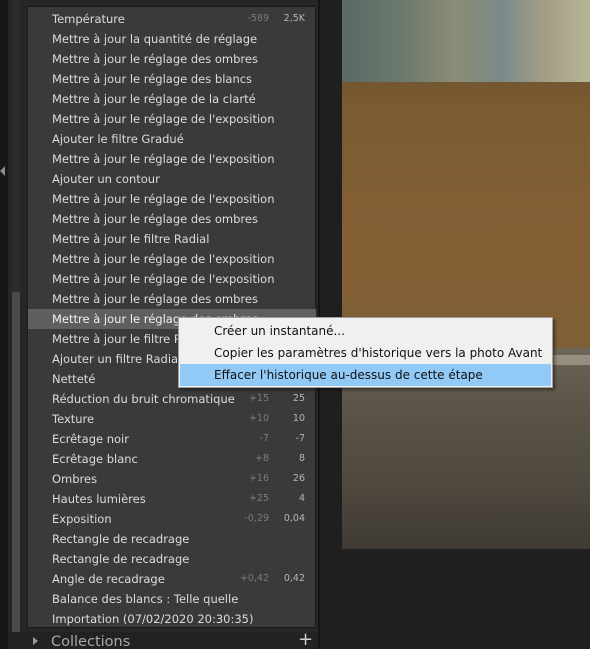 This screenshot has width=590, height=649. I want to click on plus-icon: +, so click(305, 640).